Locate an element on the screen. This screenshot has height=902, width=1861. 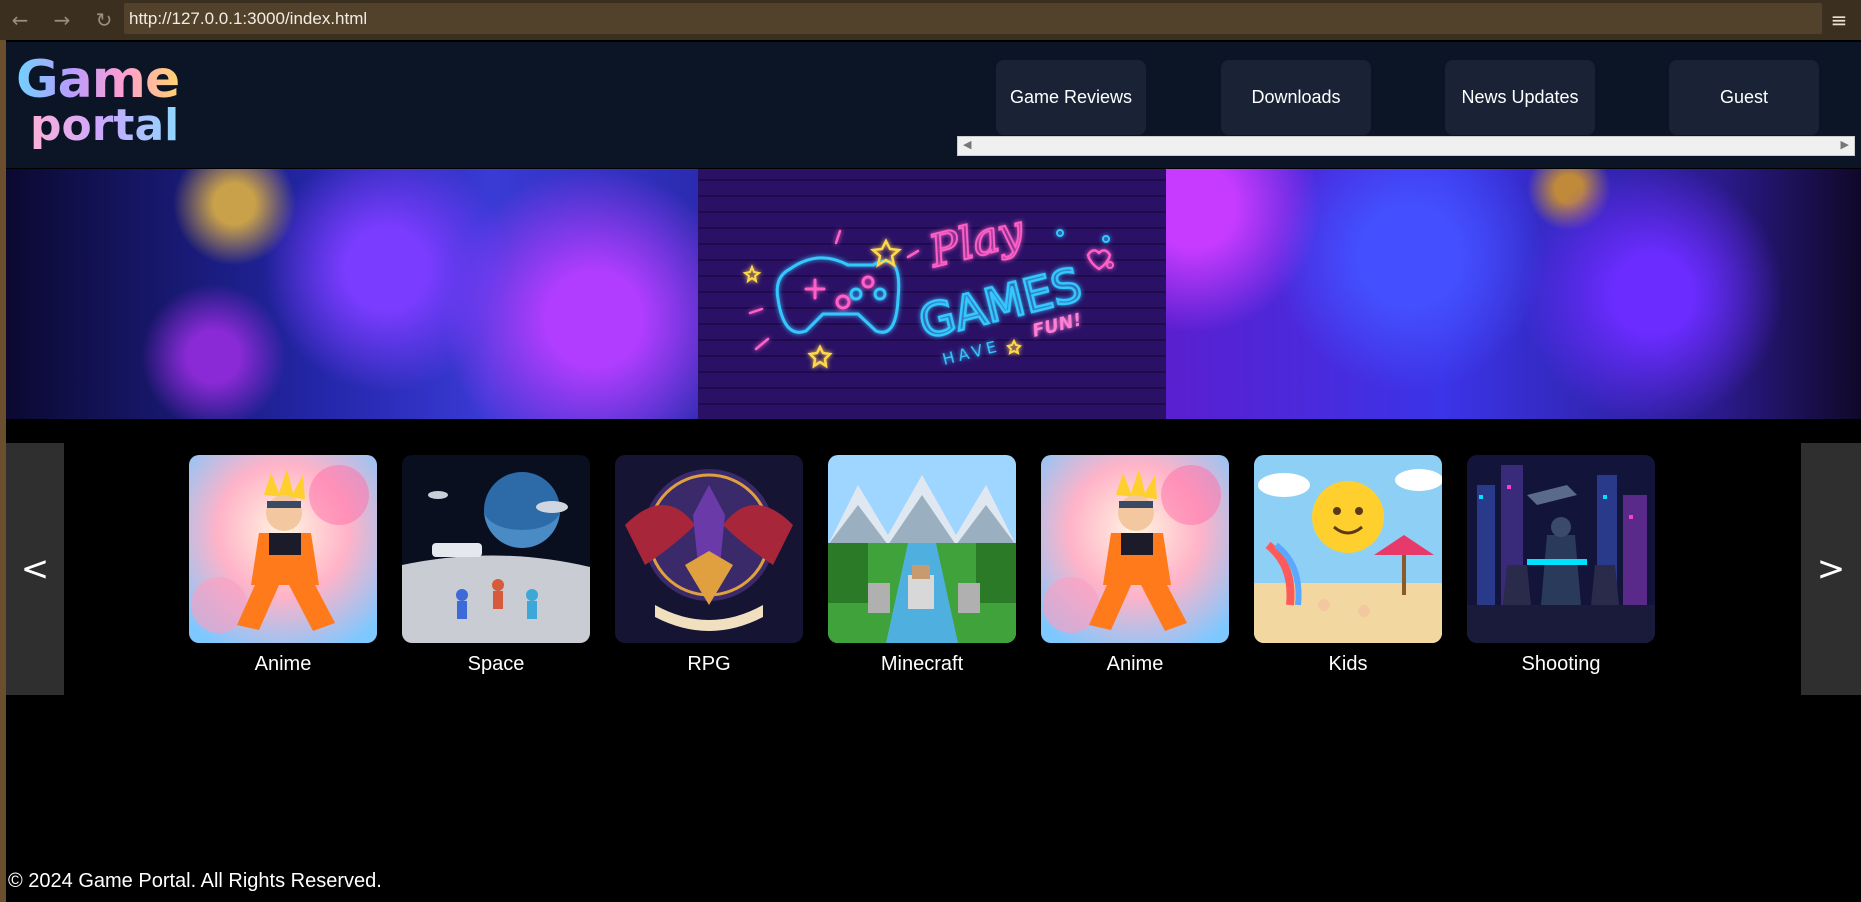
forward-icon: → is located at coordinates (62, 20).